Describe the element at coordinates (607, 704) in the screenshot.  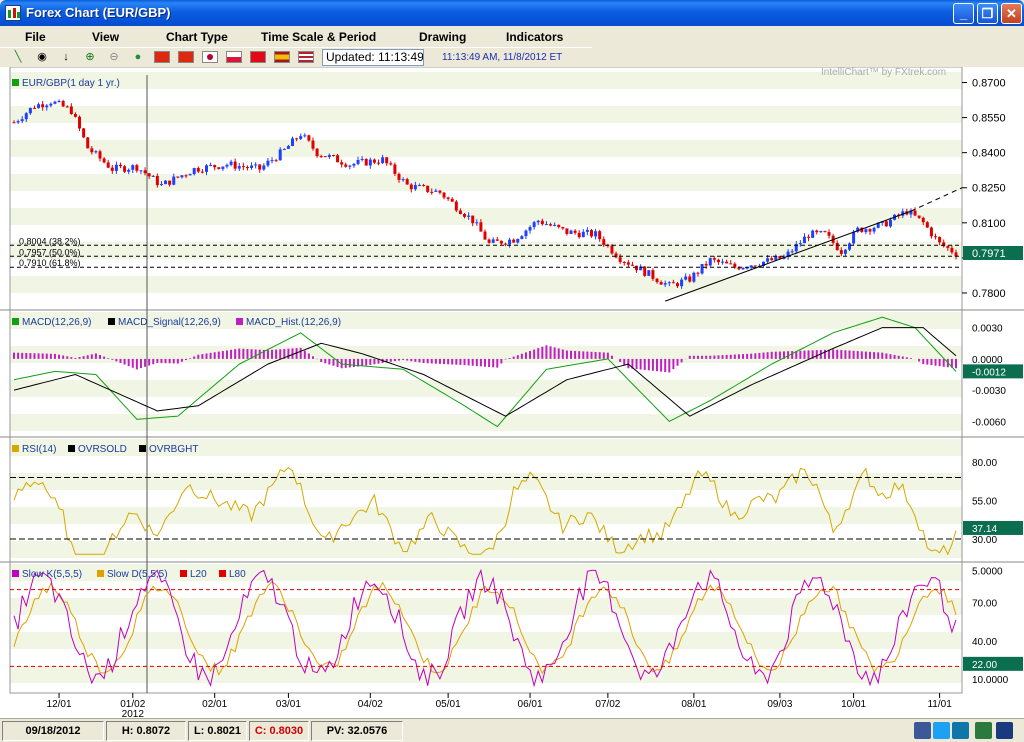
I see `x-tick-label: 07/02` at that location.